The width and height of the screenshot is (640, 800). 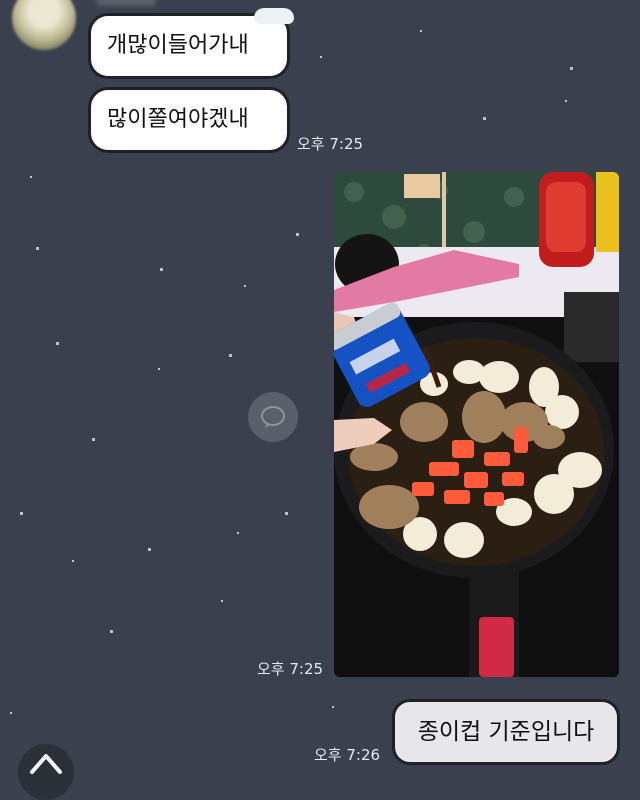 I want to click on photo-timestamp: 오후 7:25, so click(x=290, y=669).